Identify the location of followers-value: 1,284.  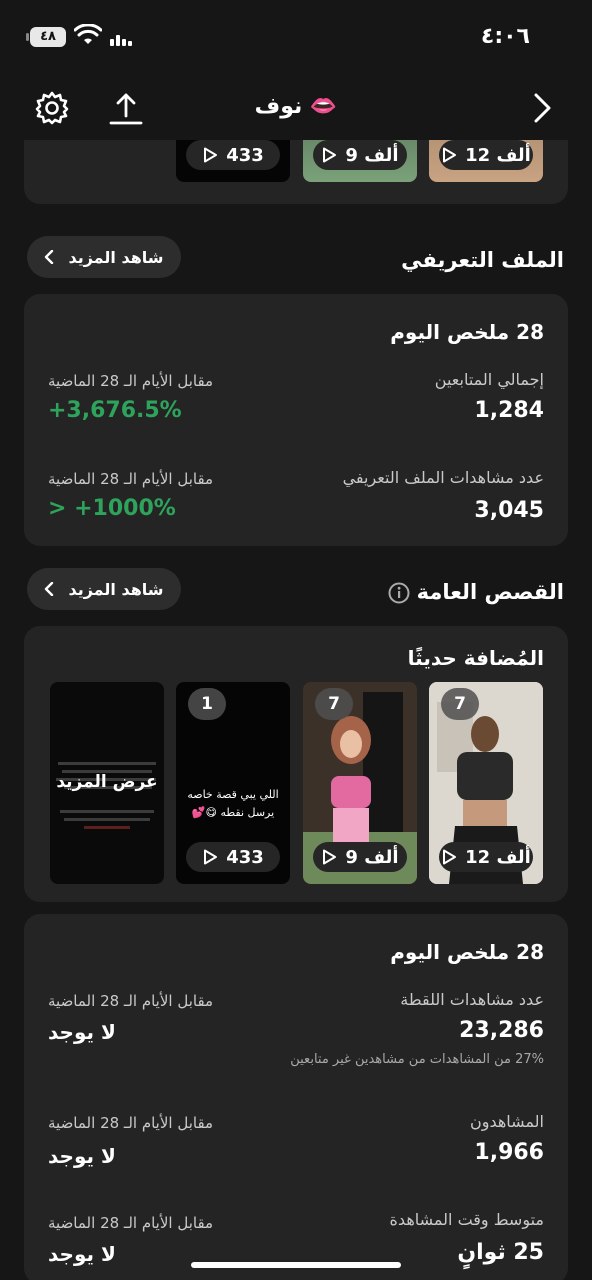
(509, 410).